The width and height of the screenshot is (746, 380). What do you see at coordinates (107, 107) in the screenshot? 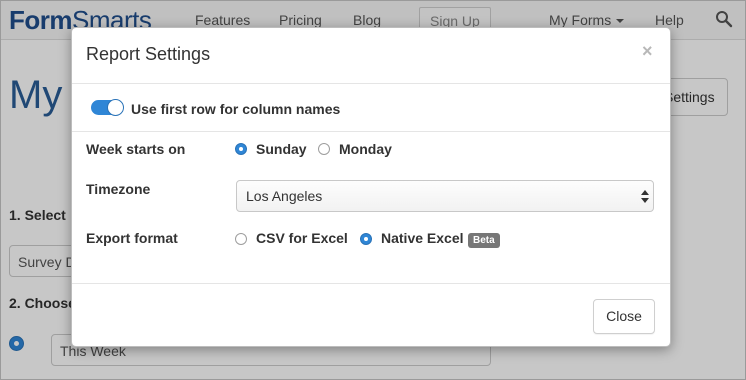
I see `first-row-toggle` at bounding box center [107, 107].